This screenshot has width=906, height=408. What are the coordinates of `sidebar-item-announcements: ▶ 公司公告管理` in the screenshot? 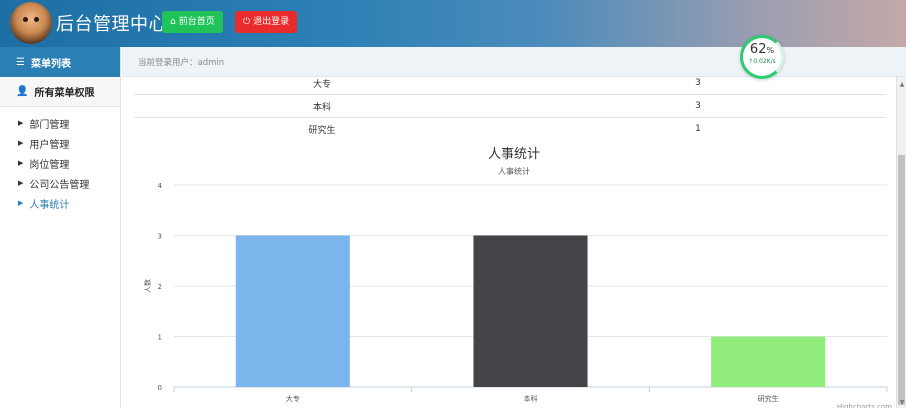 It's located at (60, 183).